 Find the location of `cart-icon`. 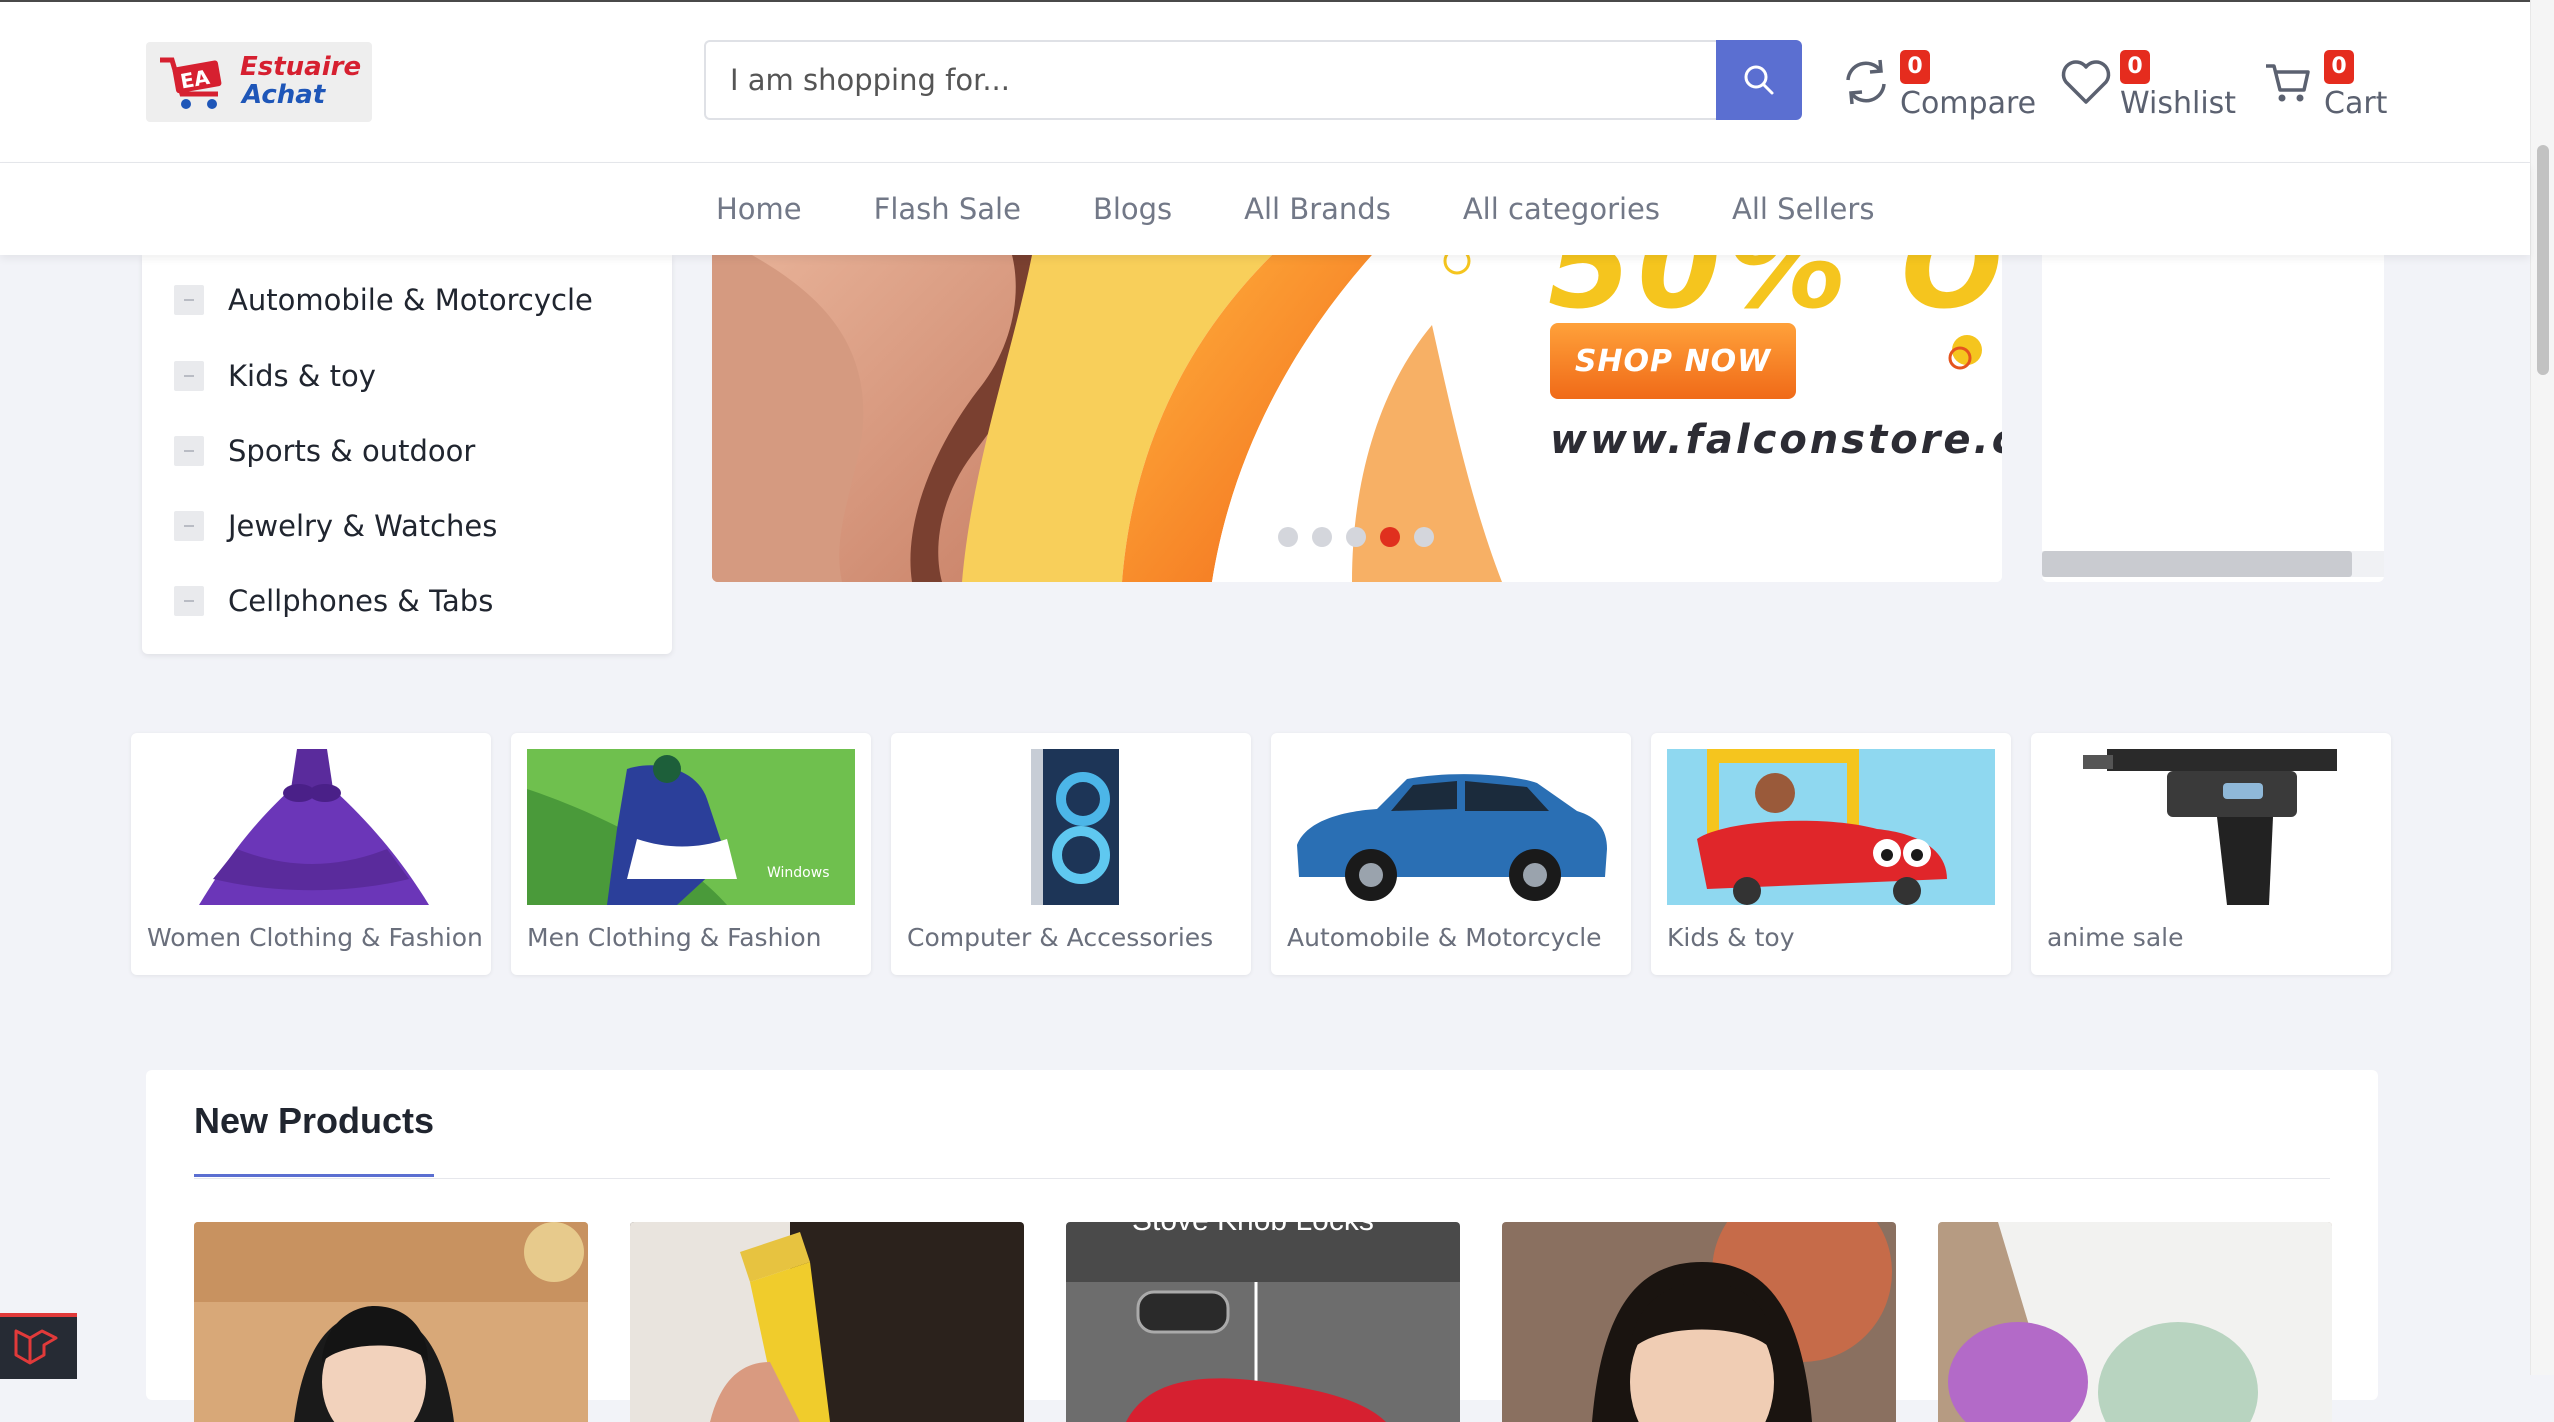

cart-icon is located at coordinates (2288, 83).